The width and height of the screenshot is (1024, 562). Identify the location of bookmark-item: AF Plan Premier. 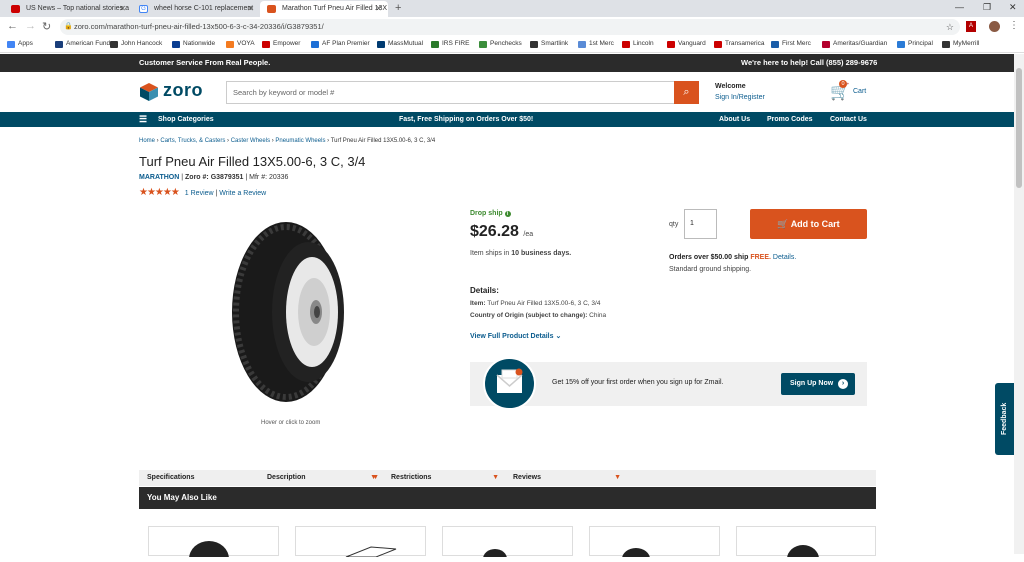
(340, 44).